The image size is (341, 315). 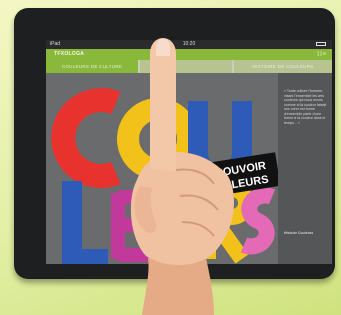 I want to click on tab-culture: Couleurs de culture, so click(x=92, y=66).